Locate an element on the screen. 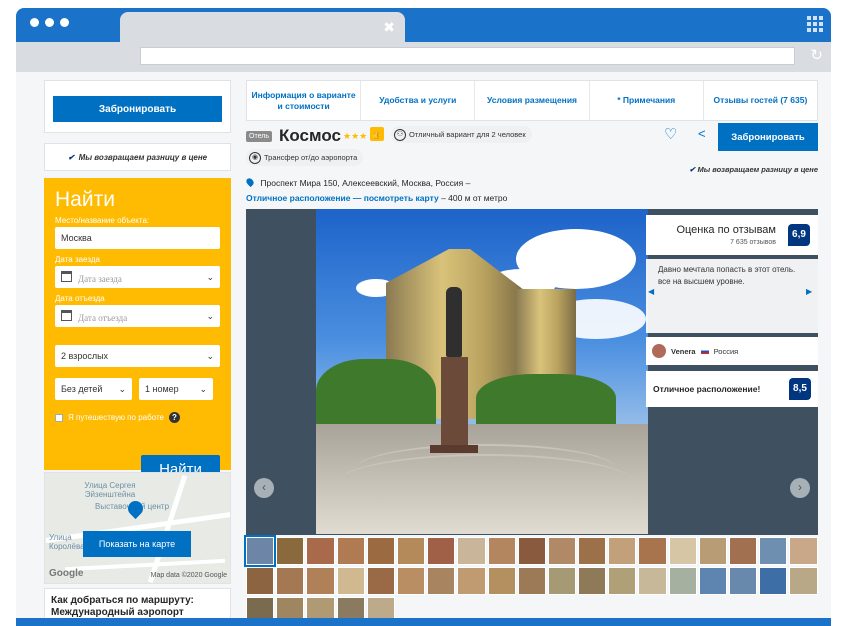 The image size is (847, 626). author-name: Venera is located at coordinates (683, 351).